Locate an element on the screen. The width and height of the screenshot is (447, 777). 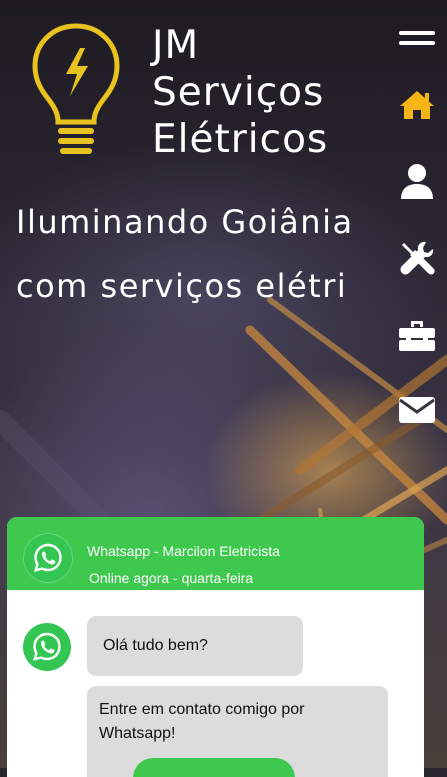
whatsapp-avatar is located at coordinates (48, 558).